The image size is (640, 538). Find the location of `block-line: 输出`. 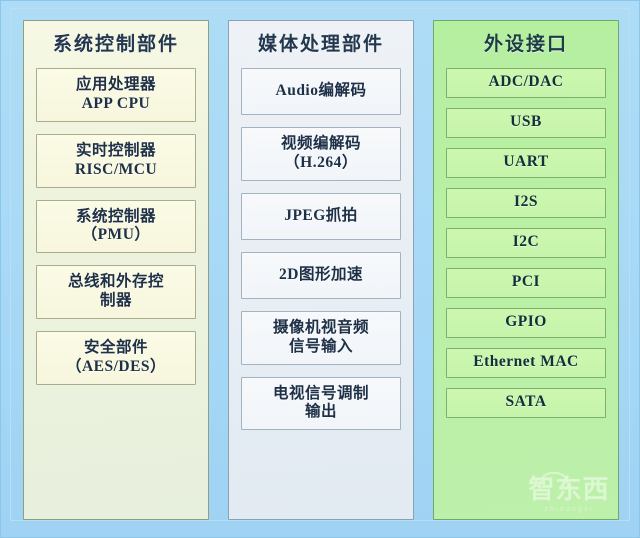

block-line: 输出 is located at coordinates (320, 412).